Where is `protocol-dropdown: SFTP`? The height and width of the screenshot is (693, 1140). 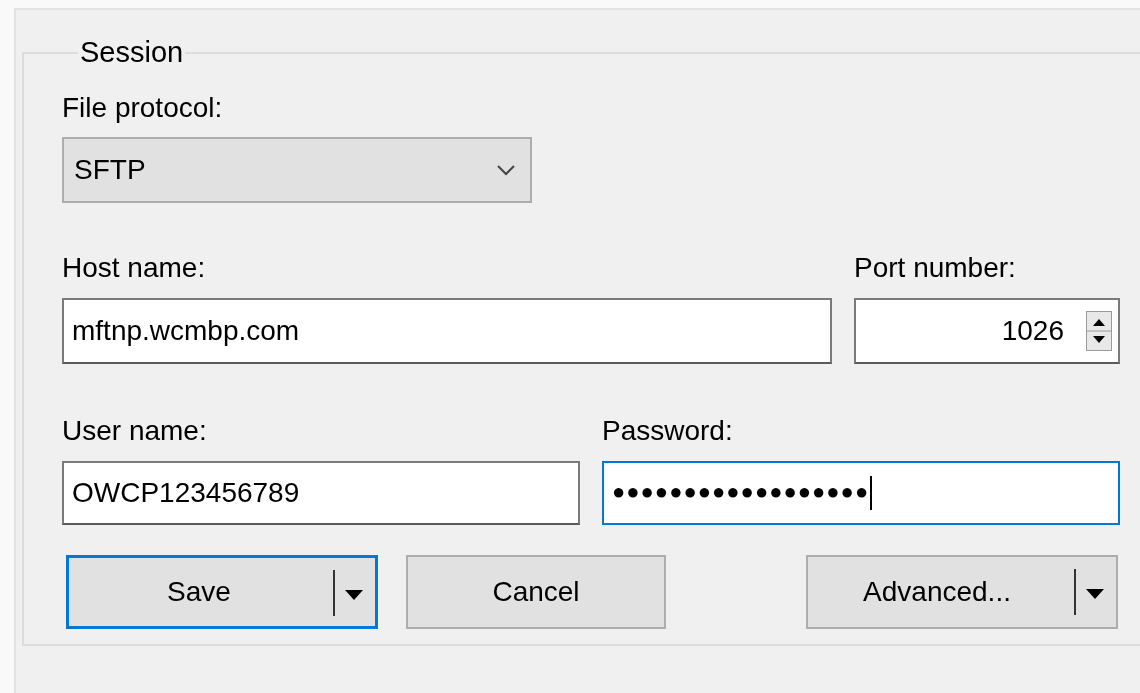
protocol-dropdown: SFTP is located at coordinates (297, 170).